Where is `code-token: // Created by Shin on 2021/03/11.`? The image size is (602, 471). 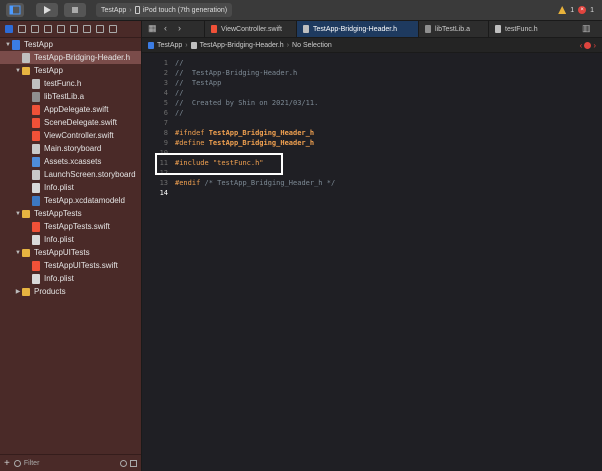
code-token: // Created by Shin on 2021/03/11. is located at coordinates (247, 103).